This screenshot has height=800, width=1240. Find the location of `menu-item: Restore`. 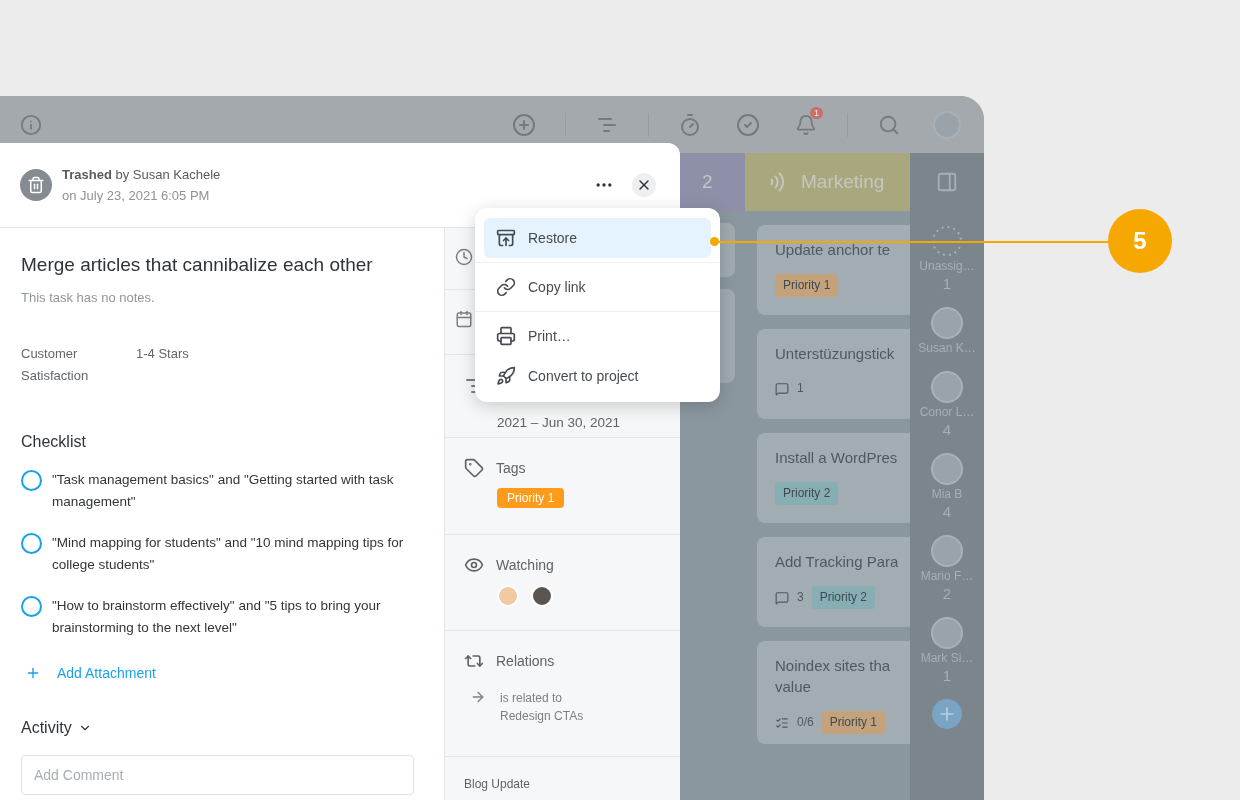

menu-item: Restore is located at coordinates (597, 238).